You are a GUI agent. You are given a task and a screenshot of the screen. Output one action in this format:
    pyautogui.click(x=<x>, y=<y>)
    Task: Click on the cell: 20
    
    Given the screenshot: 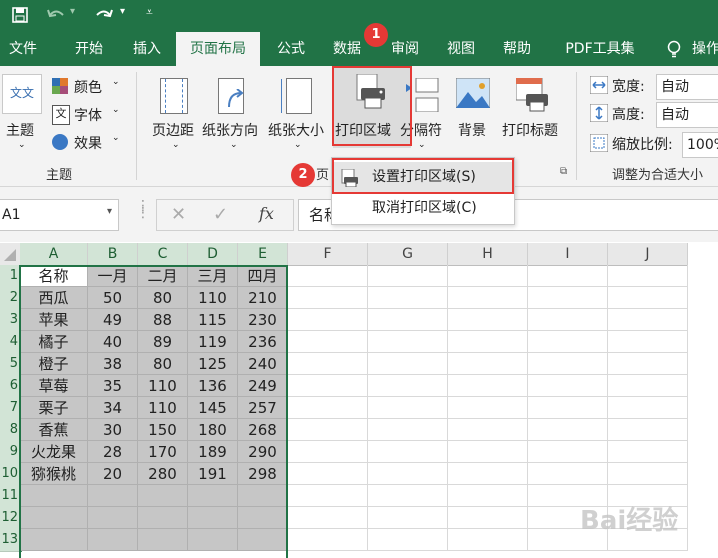 What is the action you would take?
    pyautogui.click(x=113, y=474)
    